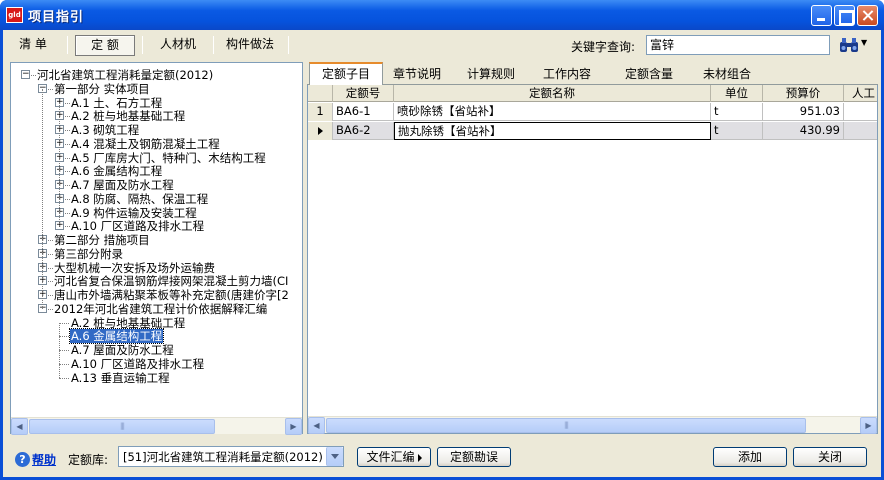 The width and height of the screenshot is (884, 480). Describe the element at coordinates (727, 74) in the screenshot. I see `tab-material-combo: 未材组合` at that location.